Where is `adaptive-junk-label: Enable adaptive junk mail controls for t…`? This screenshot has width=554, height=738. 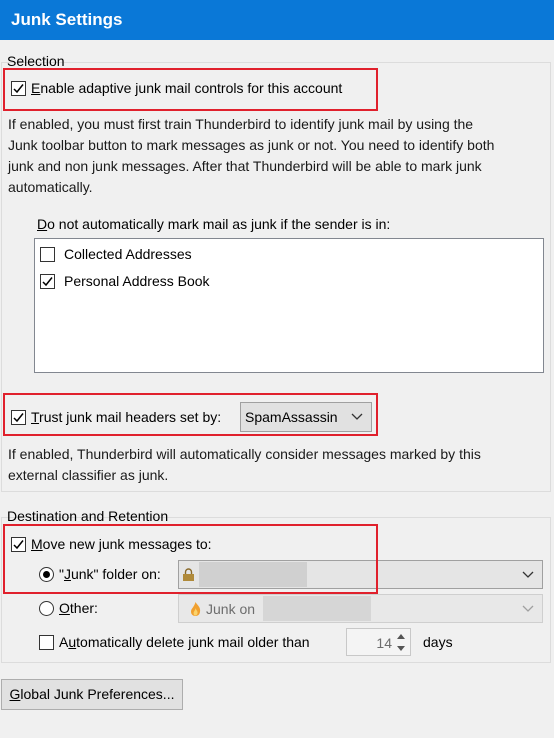 adaptive-junk-label: Enable adaptive junk mail controls for t… is located at coordinates (186, 88).